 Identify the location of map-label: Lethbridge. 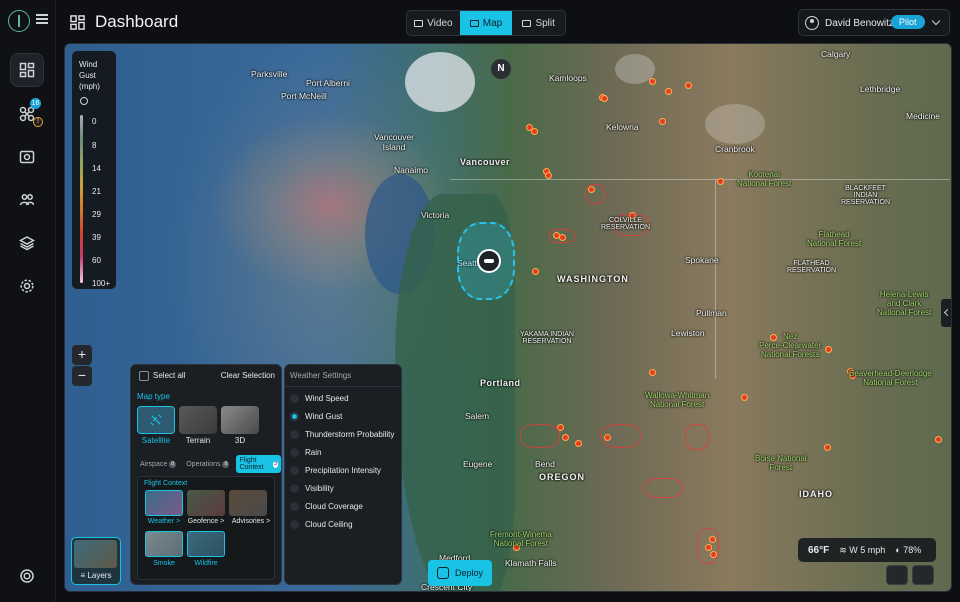
(880, 89).